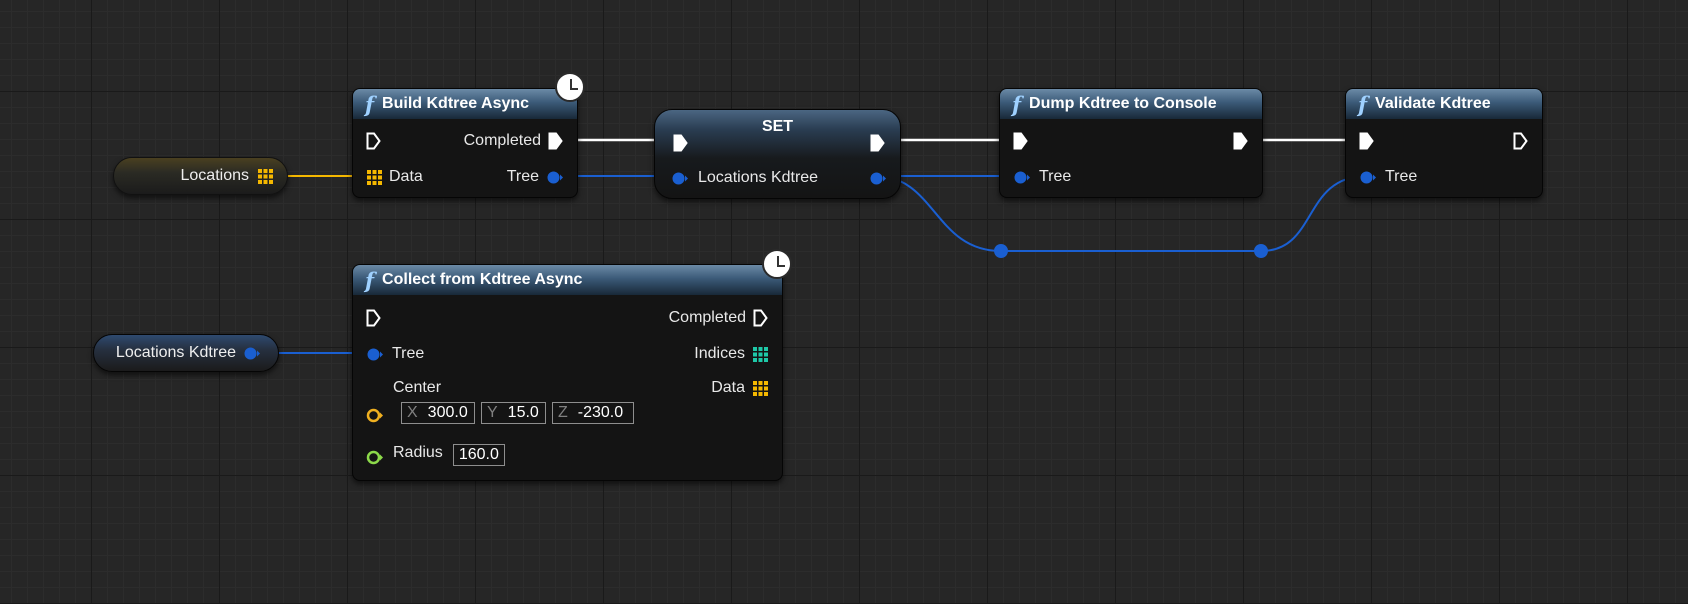  What do you see at coordinates (1001, 251) in the screenshot?
I see `reroute-node-left` at bounding box center [1001, 251].